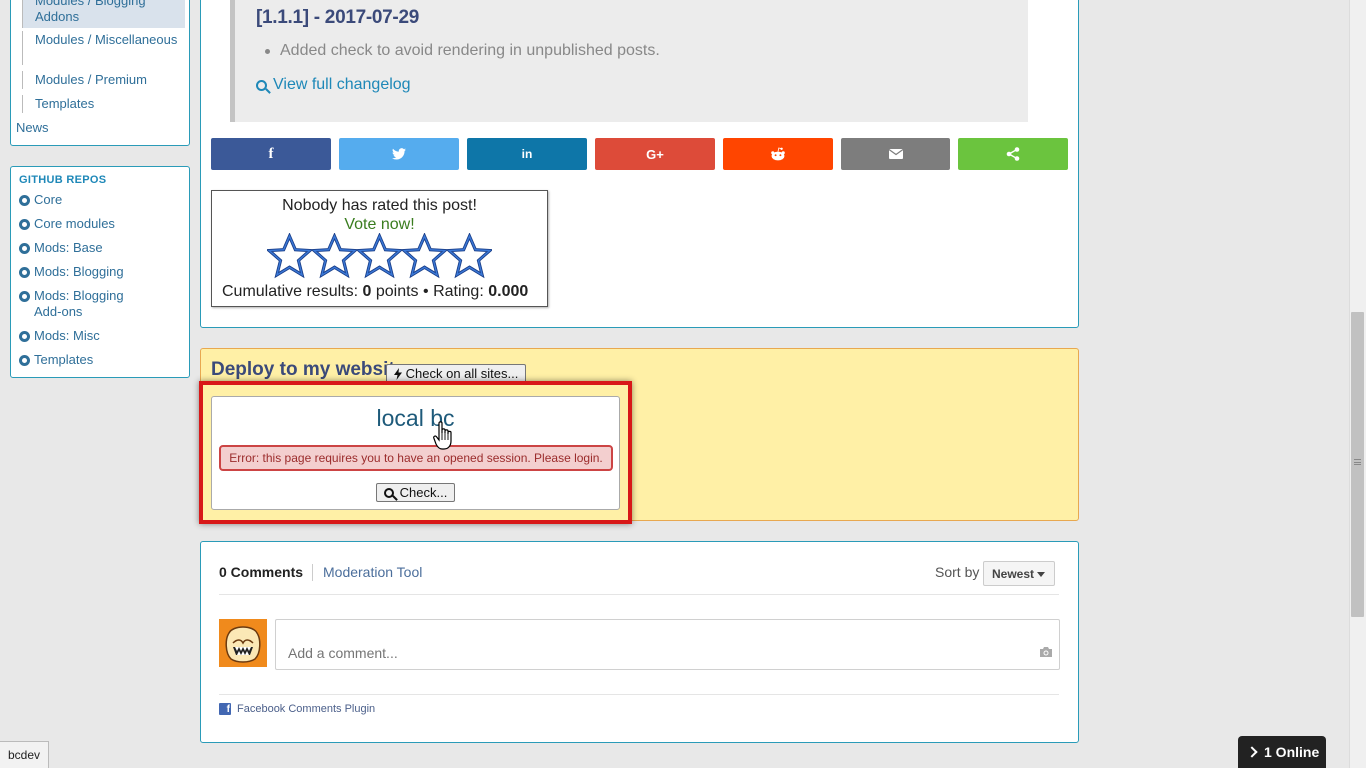  I want to click on share-linkedin-button: in, so click(527, 154).